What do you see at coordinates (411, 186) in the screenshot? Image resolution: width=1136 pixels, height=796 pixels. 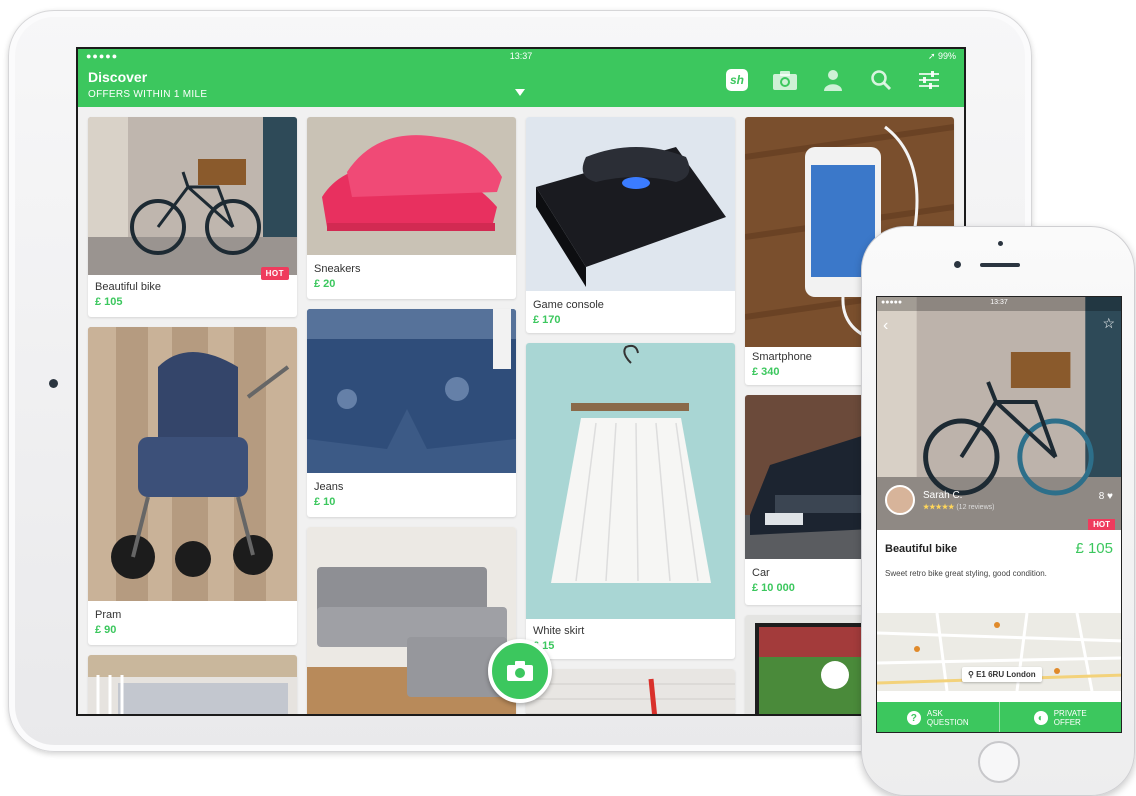 I see `sneakers-photo` at bounding box center [411, 186].